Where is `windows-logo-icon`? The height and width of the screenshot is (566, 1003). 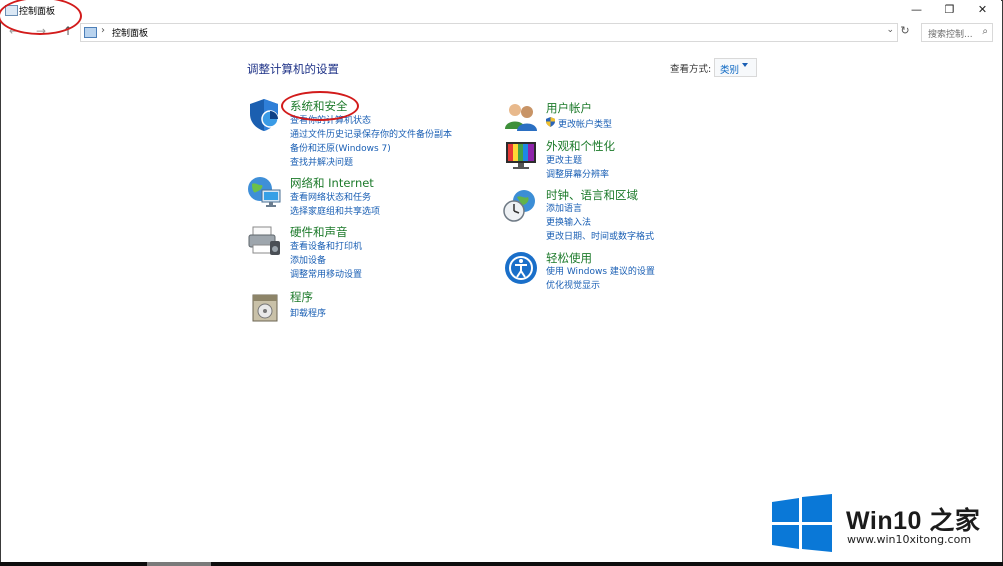
windows-logo-icon is located at coordinates (802, 523).